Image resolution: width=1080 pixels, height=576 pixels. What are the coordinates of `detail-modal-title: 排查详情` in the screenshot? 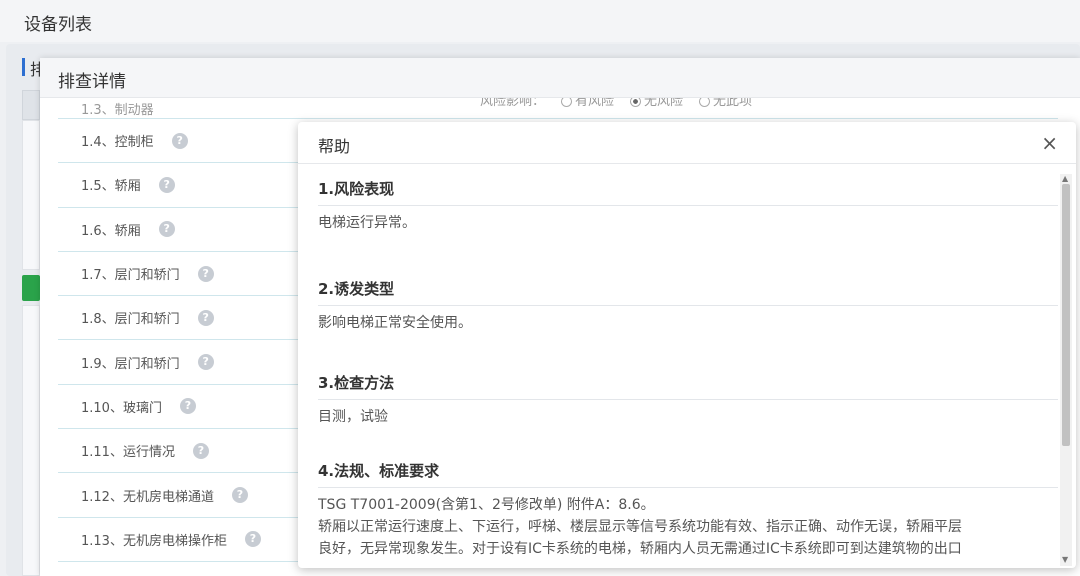 It's located at (560, 78).